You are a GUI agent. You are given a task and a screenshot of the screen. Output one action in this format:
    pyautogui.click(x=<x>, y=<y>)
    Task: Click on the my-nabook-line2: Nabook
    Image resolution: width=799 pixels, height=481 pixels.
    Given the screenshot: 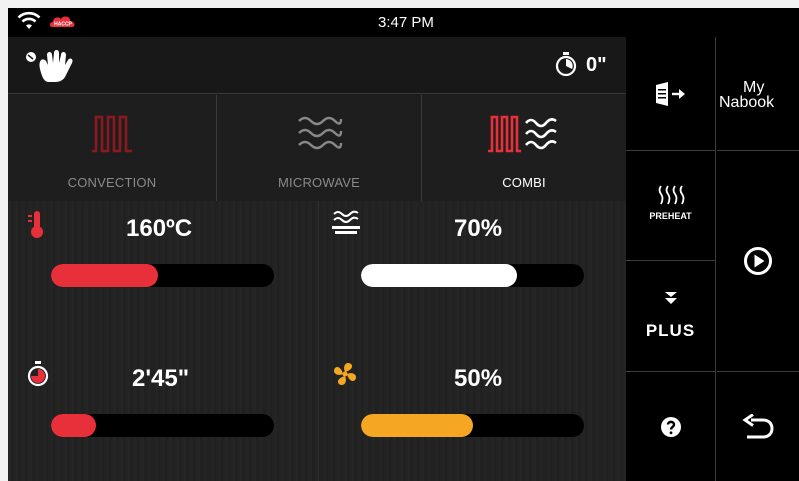 What is the action you would take?
    pyautogui.click(x=747, y=102)
    